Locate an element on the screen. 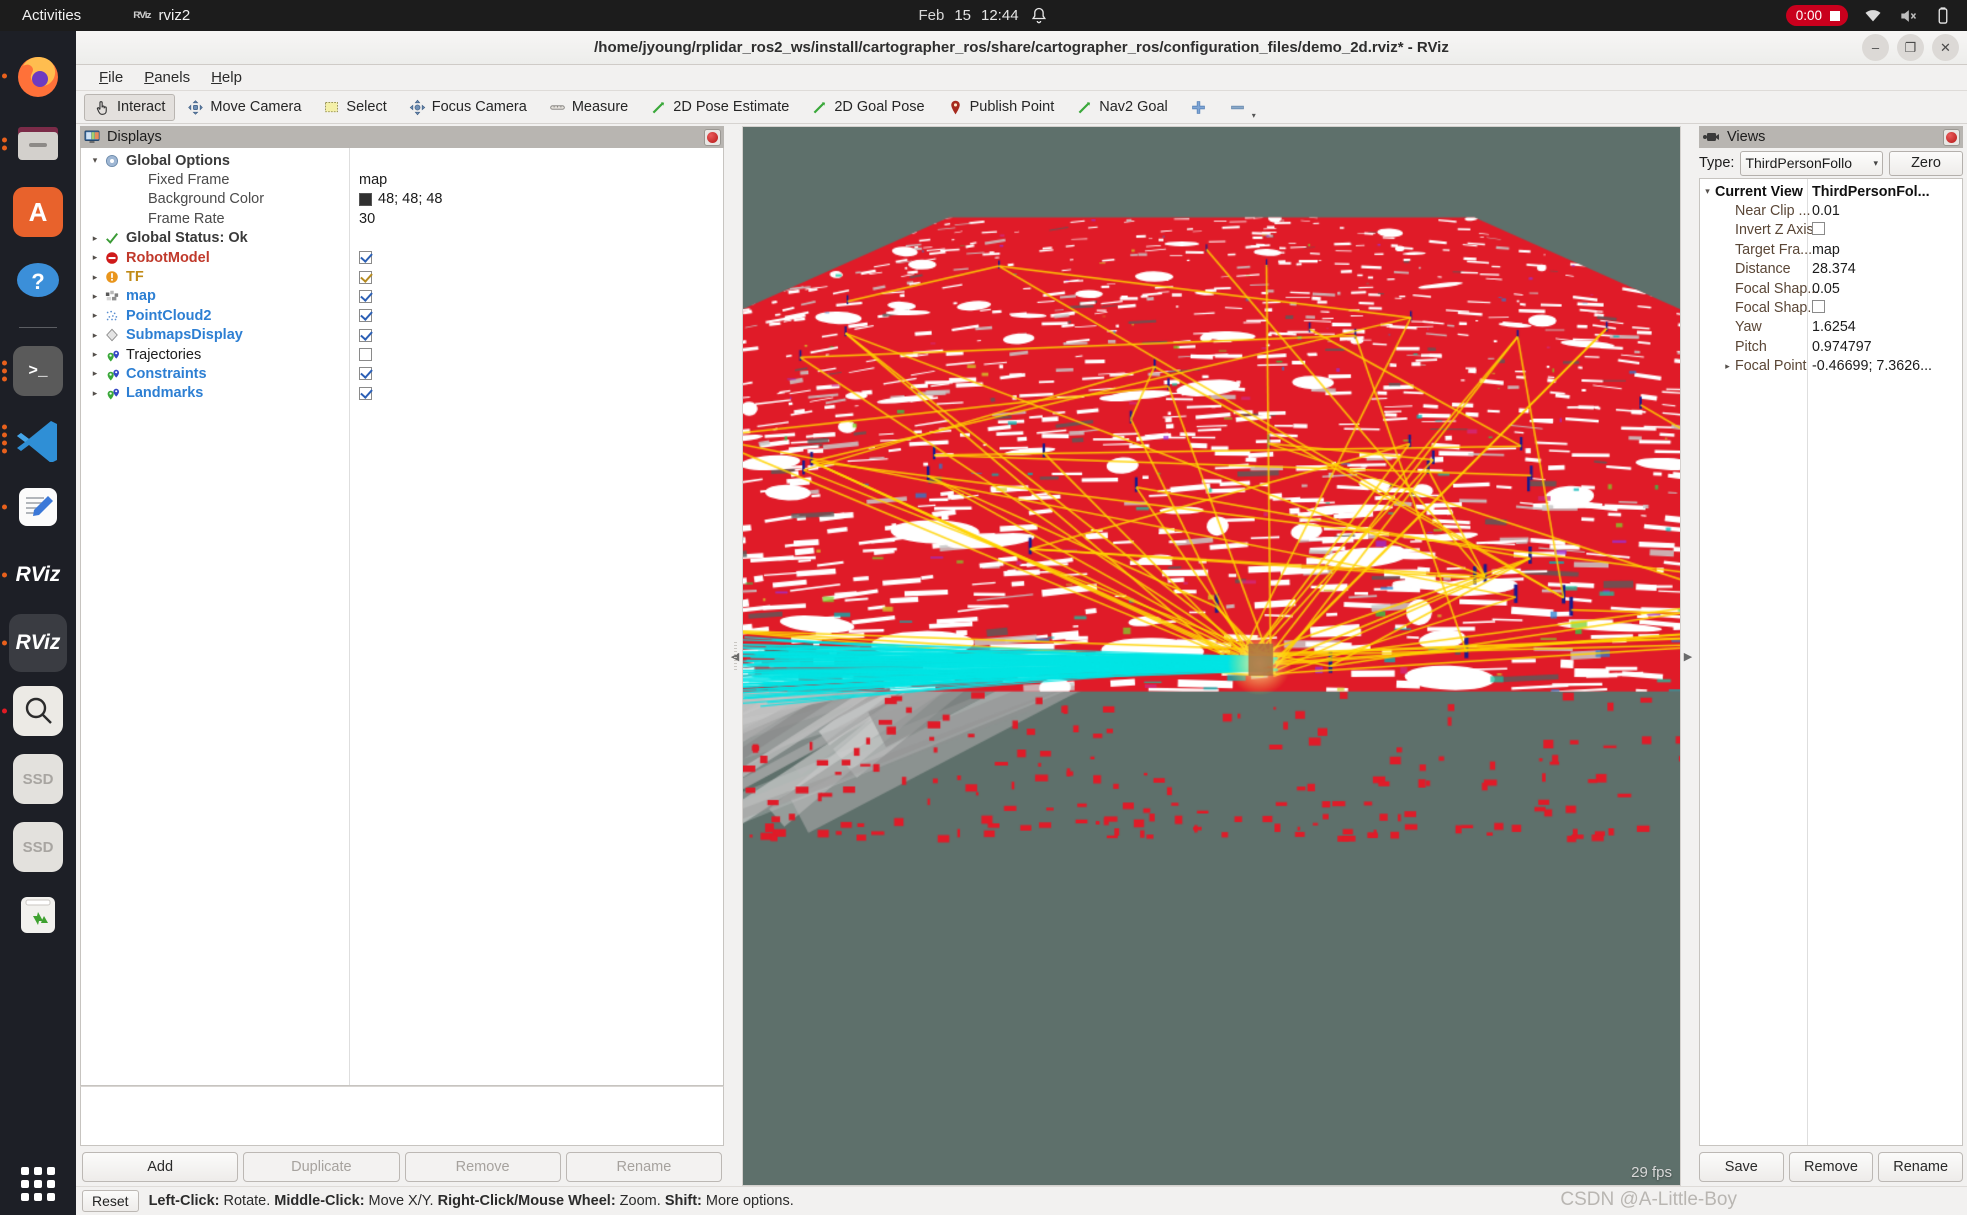  dock-item-ubuntu-software: A is located at coordinates (38, 212).